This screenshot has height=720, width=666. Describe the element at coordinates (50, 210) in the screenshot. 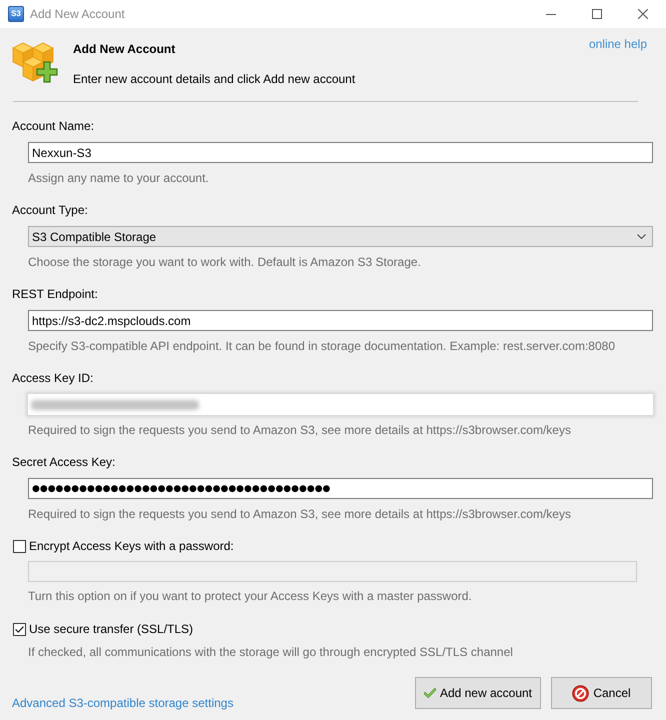

I see `field-label: Account Type:` at that location.